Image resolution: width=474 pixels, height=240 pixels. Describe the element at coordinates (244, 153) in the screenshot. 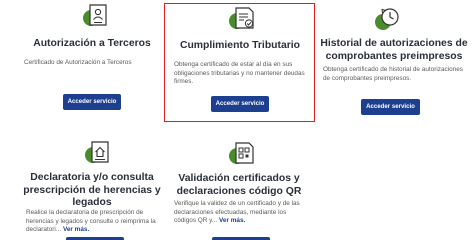

I see `qr-document-icon` at that location.